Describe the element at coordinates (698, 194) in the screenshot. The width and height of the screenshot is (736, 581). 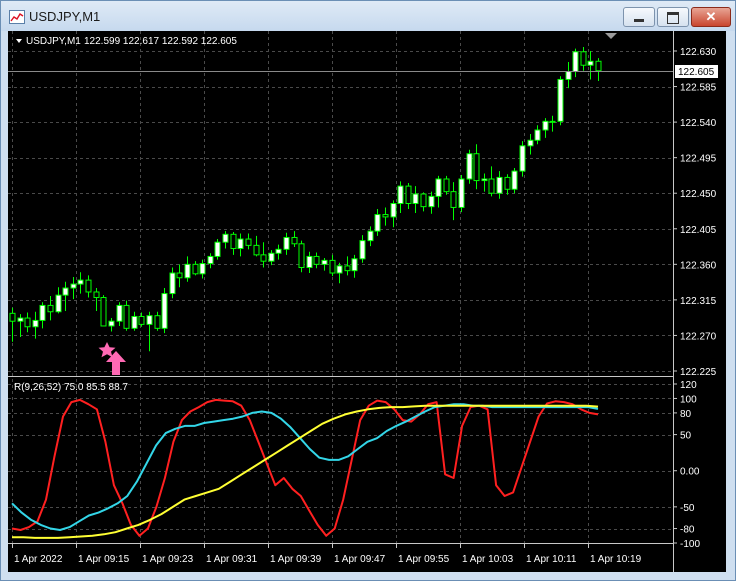
I see `price-tick-label: 122.450` at that location.